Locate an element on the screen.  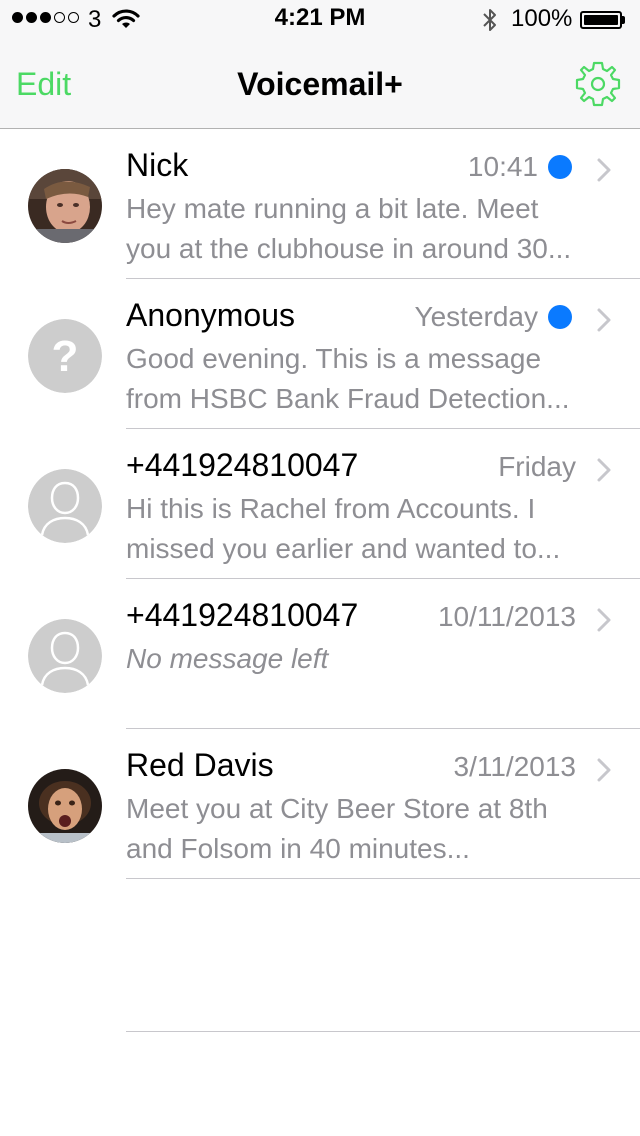
header: 3 4:21 PM 100% Edit Voicemail+ is located at coordinates (320, 64).